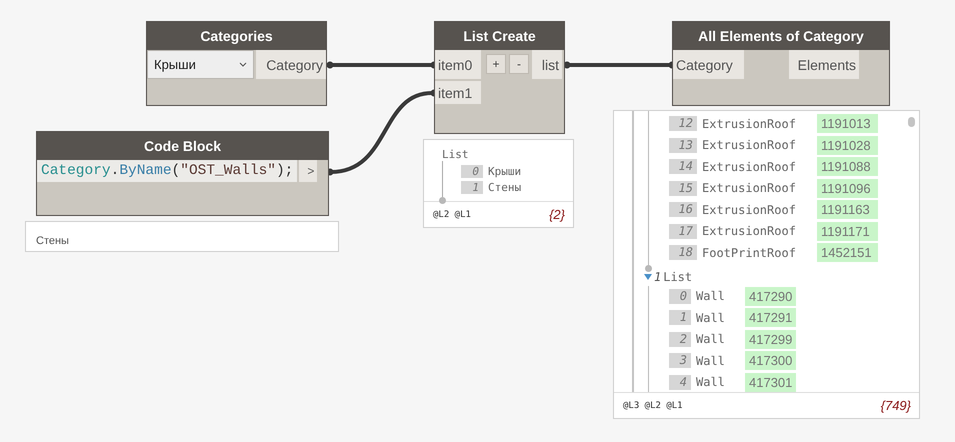  Describe the element at coordinates (167, 171) in the screenshot. I see `code-editor: Category.ByName("OST_Walls");` at that location.